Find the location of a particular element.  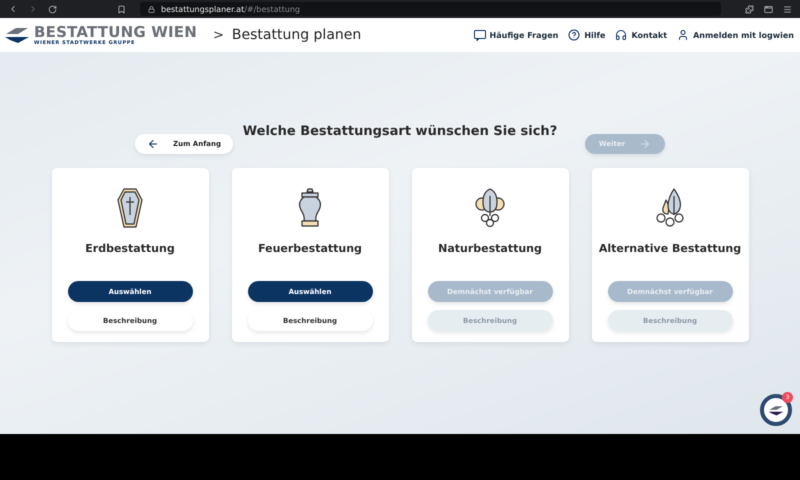

header-link: Häufige Fragen is located at coordinates (516, 35).